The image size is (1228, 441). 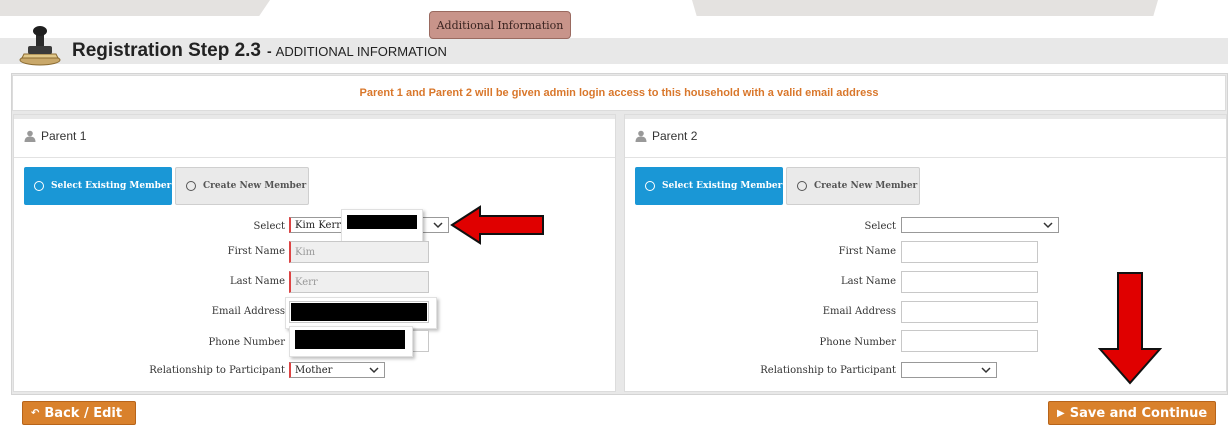 What do you see at coordinates (867, 251) in the screenshot?
I see `parent2-first-name-label: First Name` at bounding box center [867, 251].